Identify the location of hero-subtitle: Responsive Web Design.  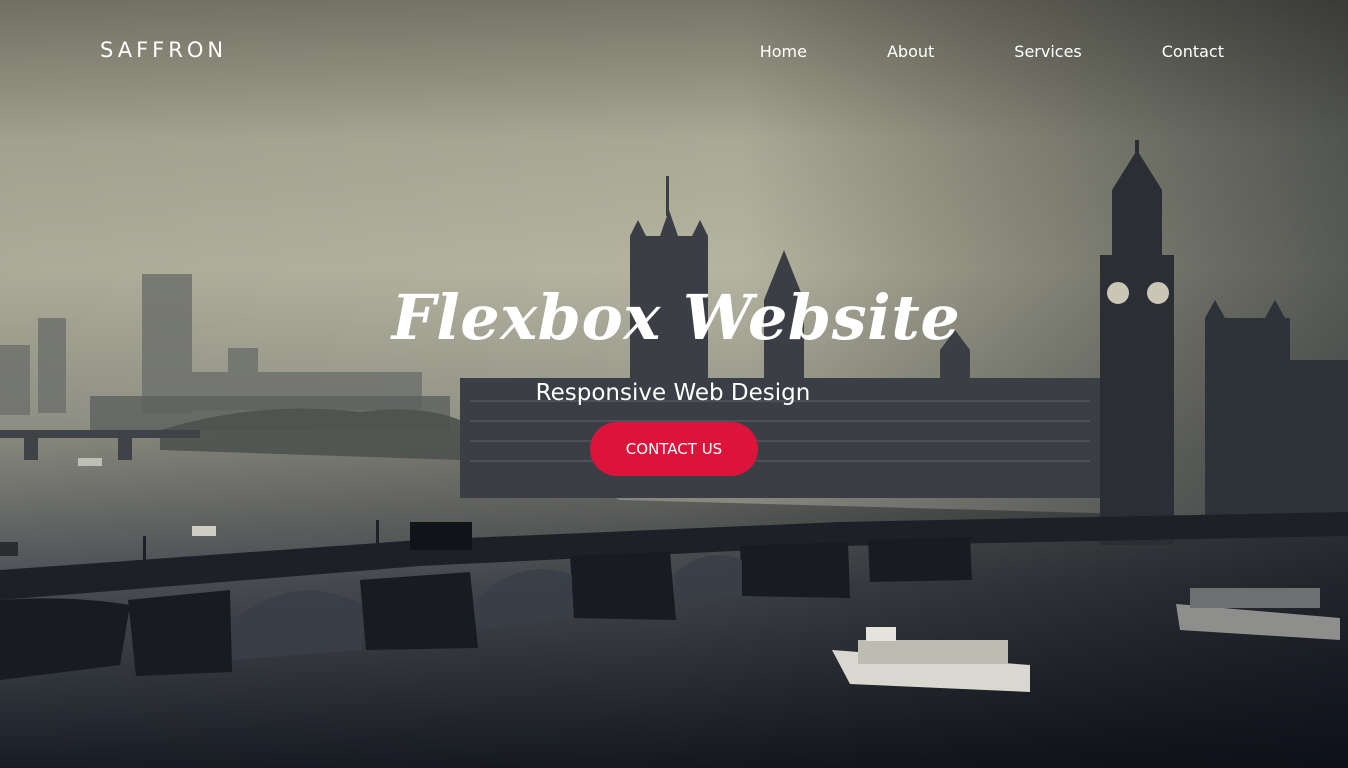
(673, 393).